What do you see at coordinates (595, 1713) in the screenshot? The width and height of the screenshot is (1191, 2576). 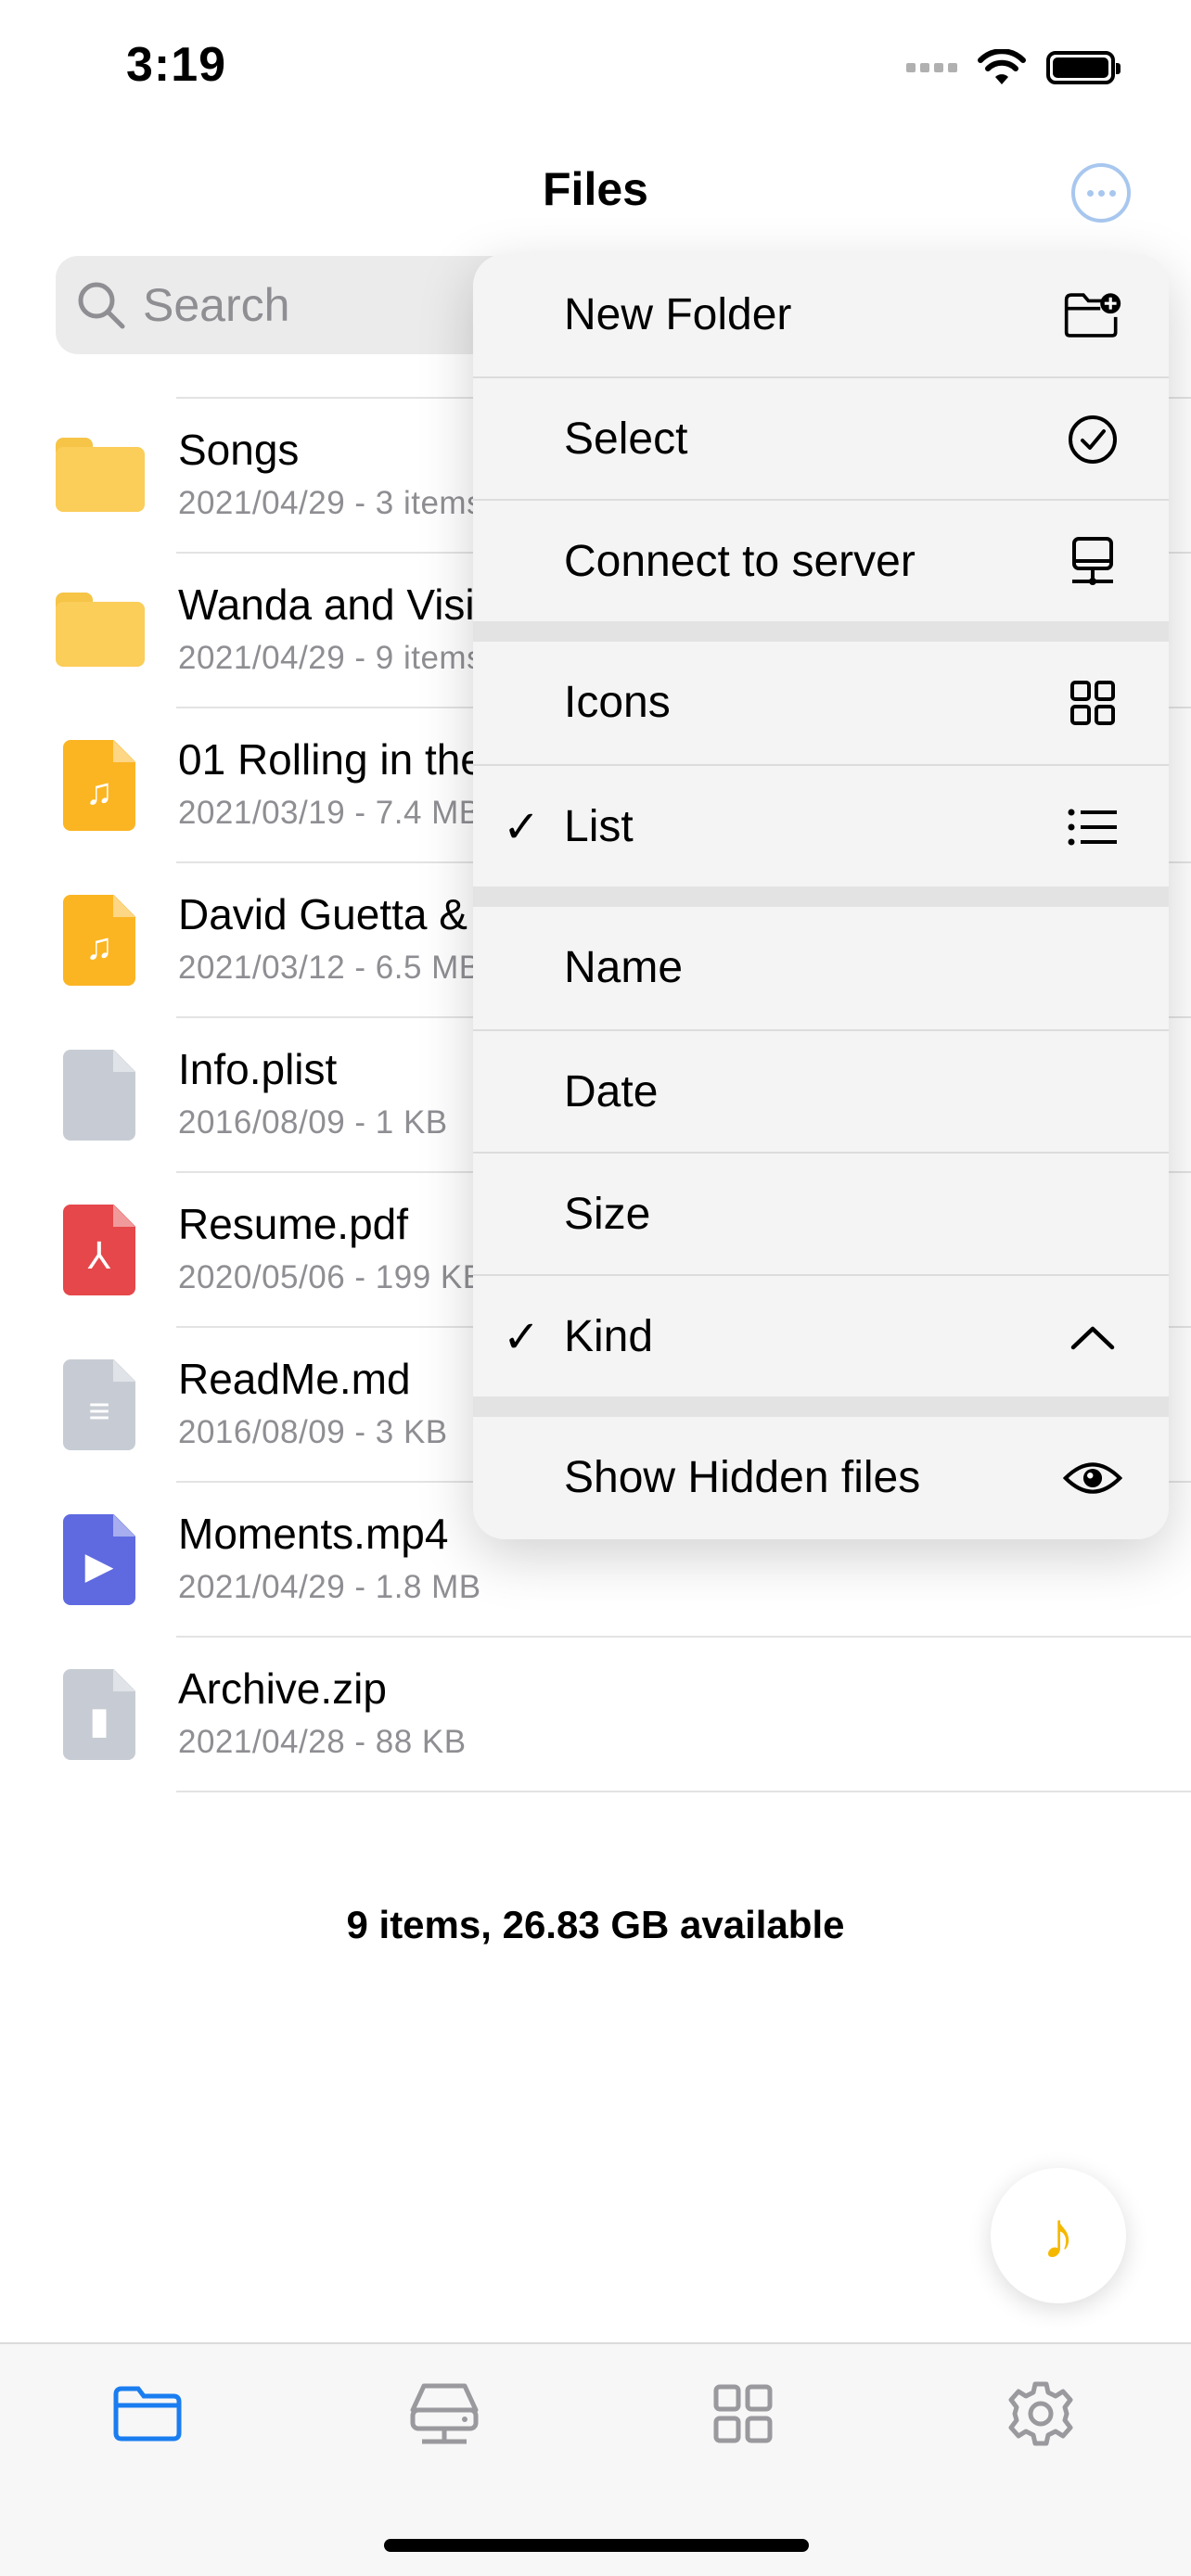 I see `file-row: ▮ Archive.zip 2021/04/28 - 88 KB` at bounding box center [595, 1713].